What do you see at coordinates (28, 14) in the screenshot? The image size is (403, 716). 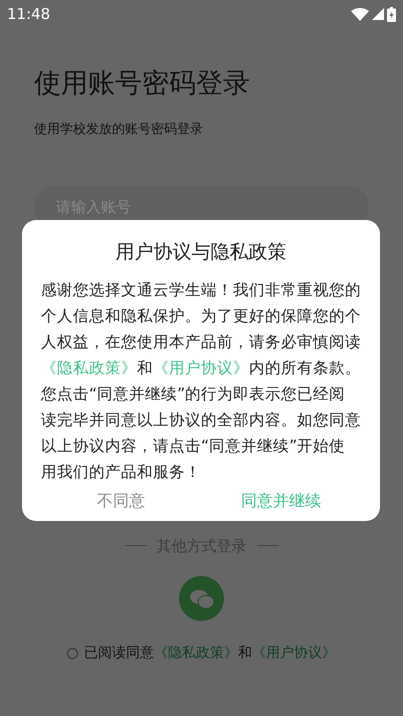 I see `status-time: 11:48` at bounding box center [28, 14].